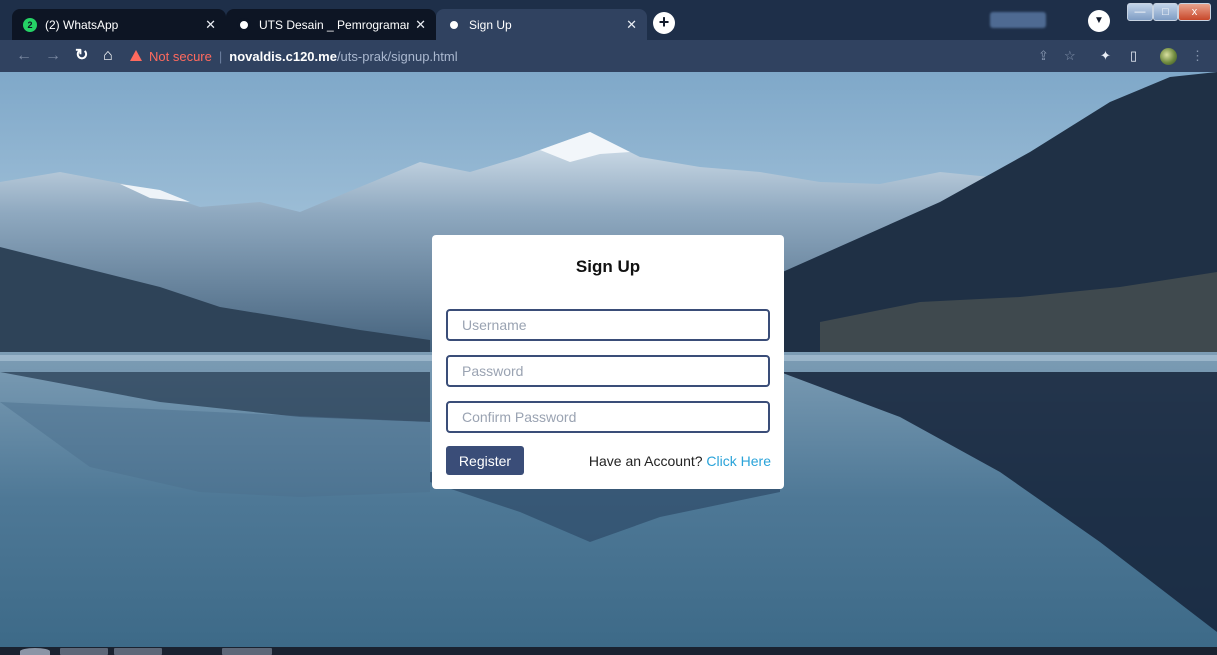  Describe the element at coordinates (541, 24) in the screenshot. I see `tab-sign-up: Sign Up ✕` at that location.